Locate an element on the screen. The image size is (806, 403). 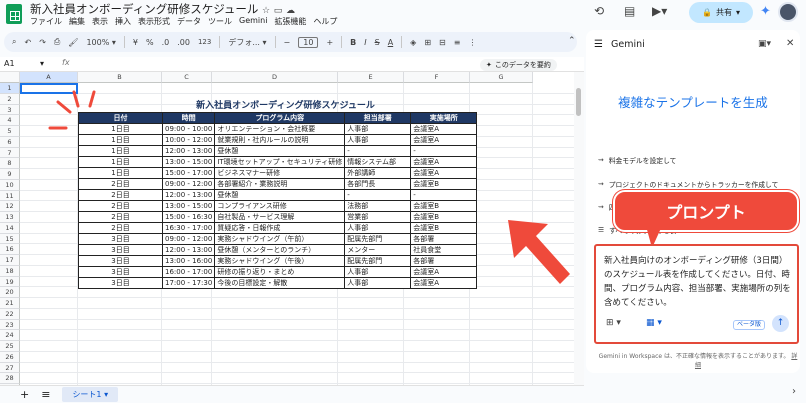
name-box: A1 is located at coordinates (9, 63).